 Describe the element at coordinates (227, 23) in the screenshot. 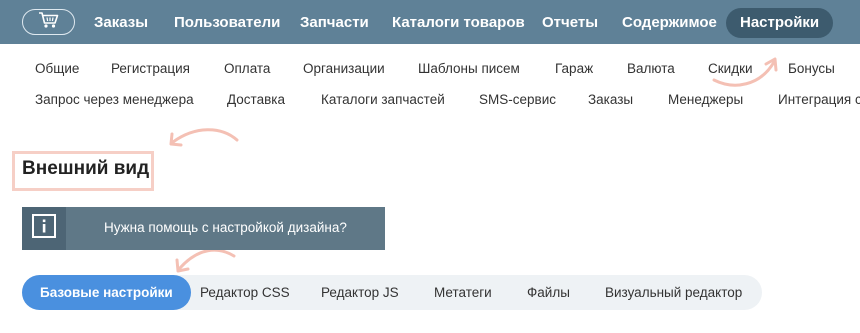

I see `nav-users: Пользователи` at that location.